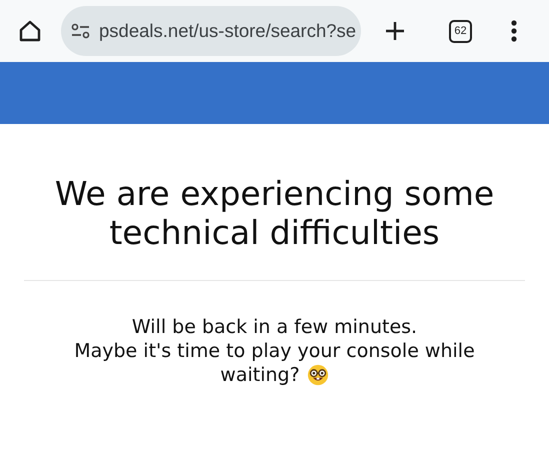  I want to click on tab-count-button: 62, so click(460, 31).